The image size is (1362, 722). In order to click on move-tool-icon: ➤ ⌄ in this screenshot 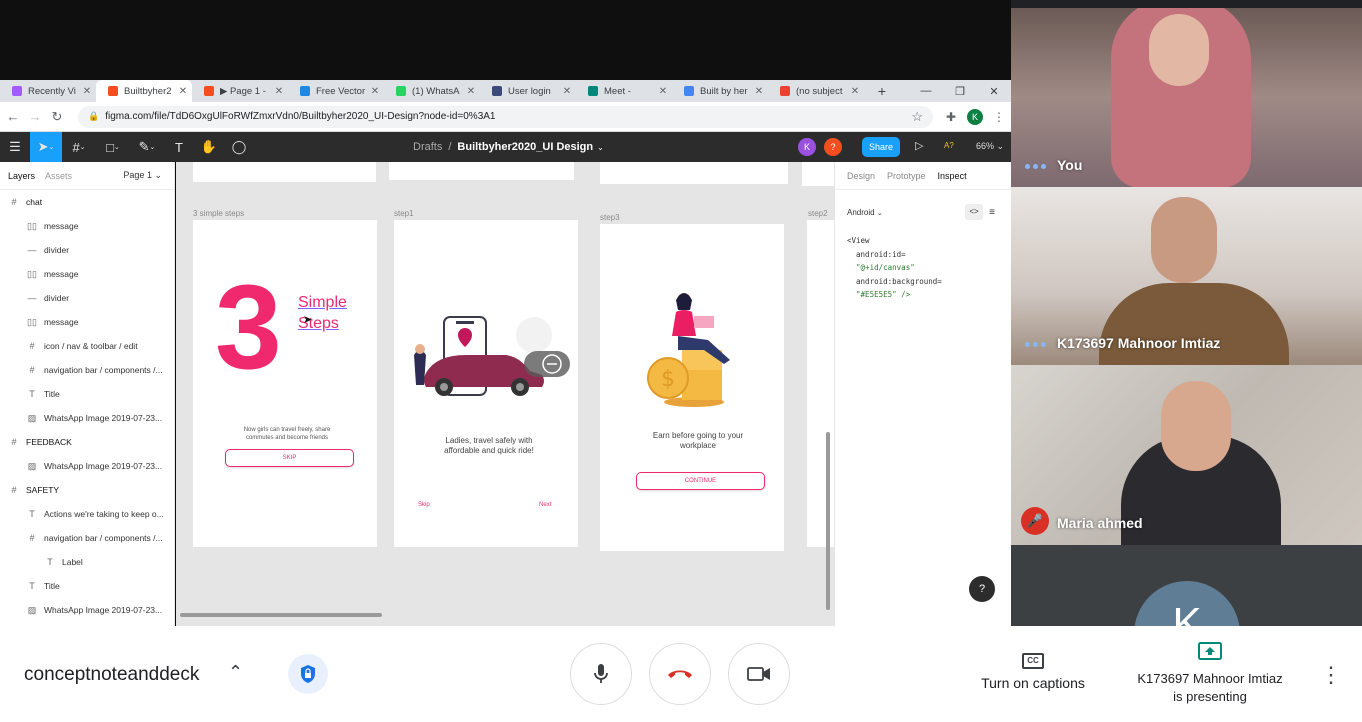, I will do `click(46, 147)`.